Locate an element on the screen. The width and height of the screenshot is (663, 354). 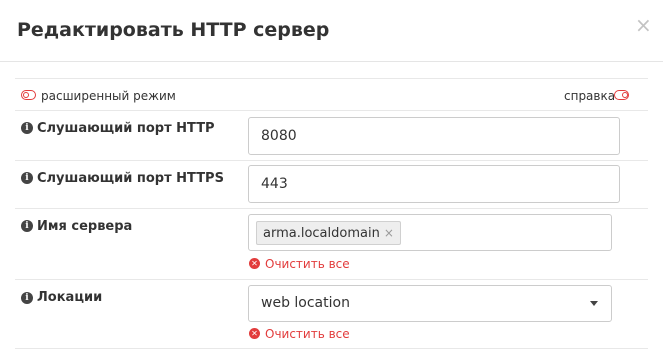
server-name-clear-all: Очистить все is located at coordinates (307, 264).